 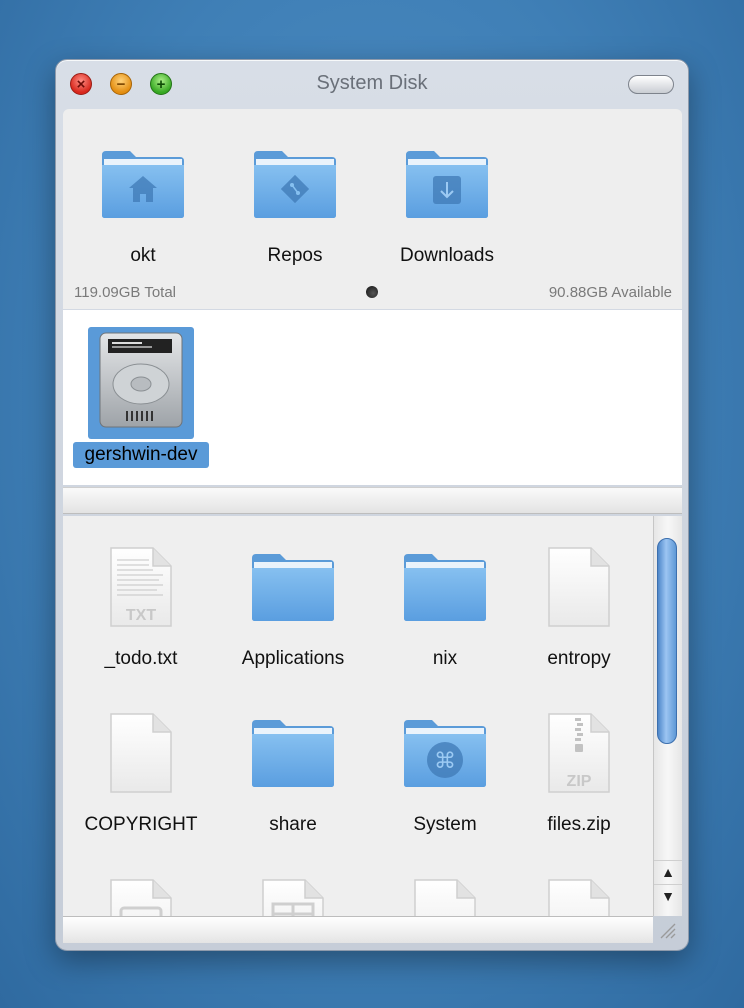 I want to click on text-file-icon: TXT, so click(x=141, y=587).